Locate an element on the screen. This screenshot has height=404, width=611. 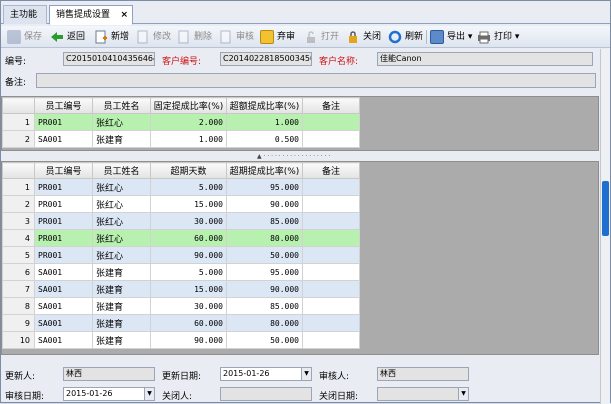
table-row: 9 SA001 张建育 60.000 80.000 is located at coordinates (181, 323).